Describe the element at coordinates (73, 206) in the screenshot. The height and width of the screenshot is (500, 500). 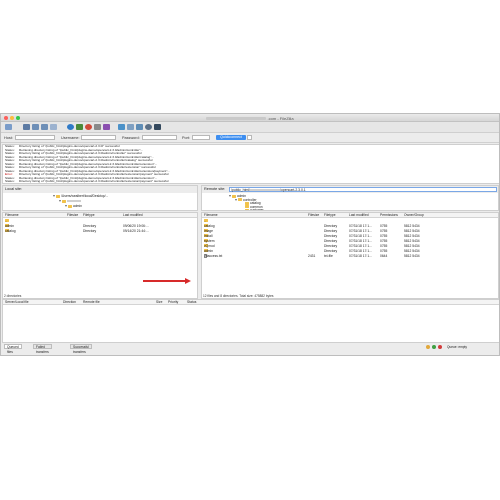
I see `local-tree-admin: admin` at that location.